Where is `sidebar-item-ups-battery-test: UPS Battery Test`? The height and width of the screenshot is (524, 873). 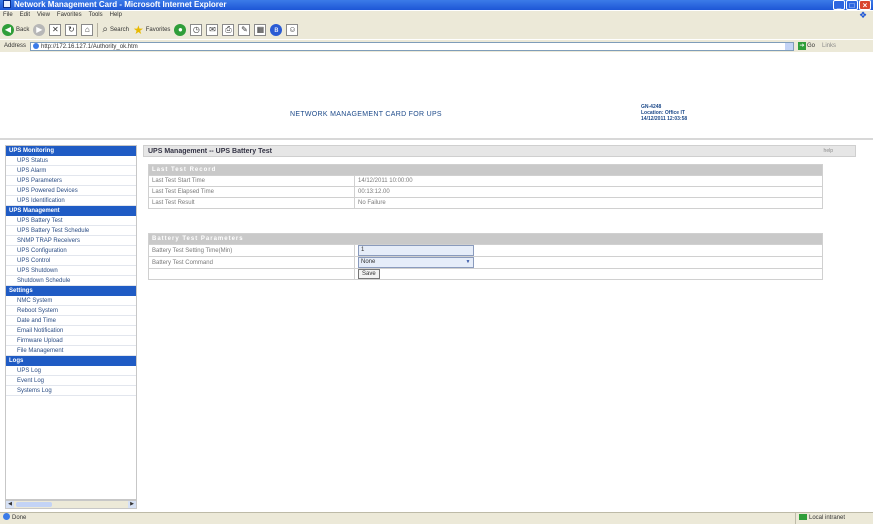 sidebar-item-ups-battery-test: UPS Battery Test is located at coordinates (71, 221).